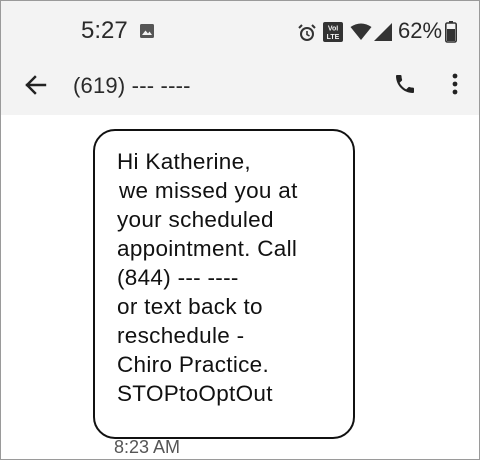 Image resolution: width=480 pixels, height=460 pixels. What do you see at coordinates (104, 30) in the screenshot?
I see `status-time: 5:27` at bounding box center [104, 30].